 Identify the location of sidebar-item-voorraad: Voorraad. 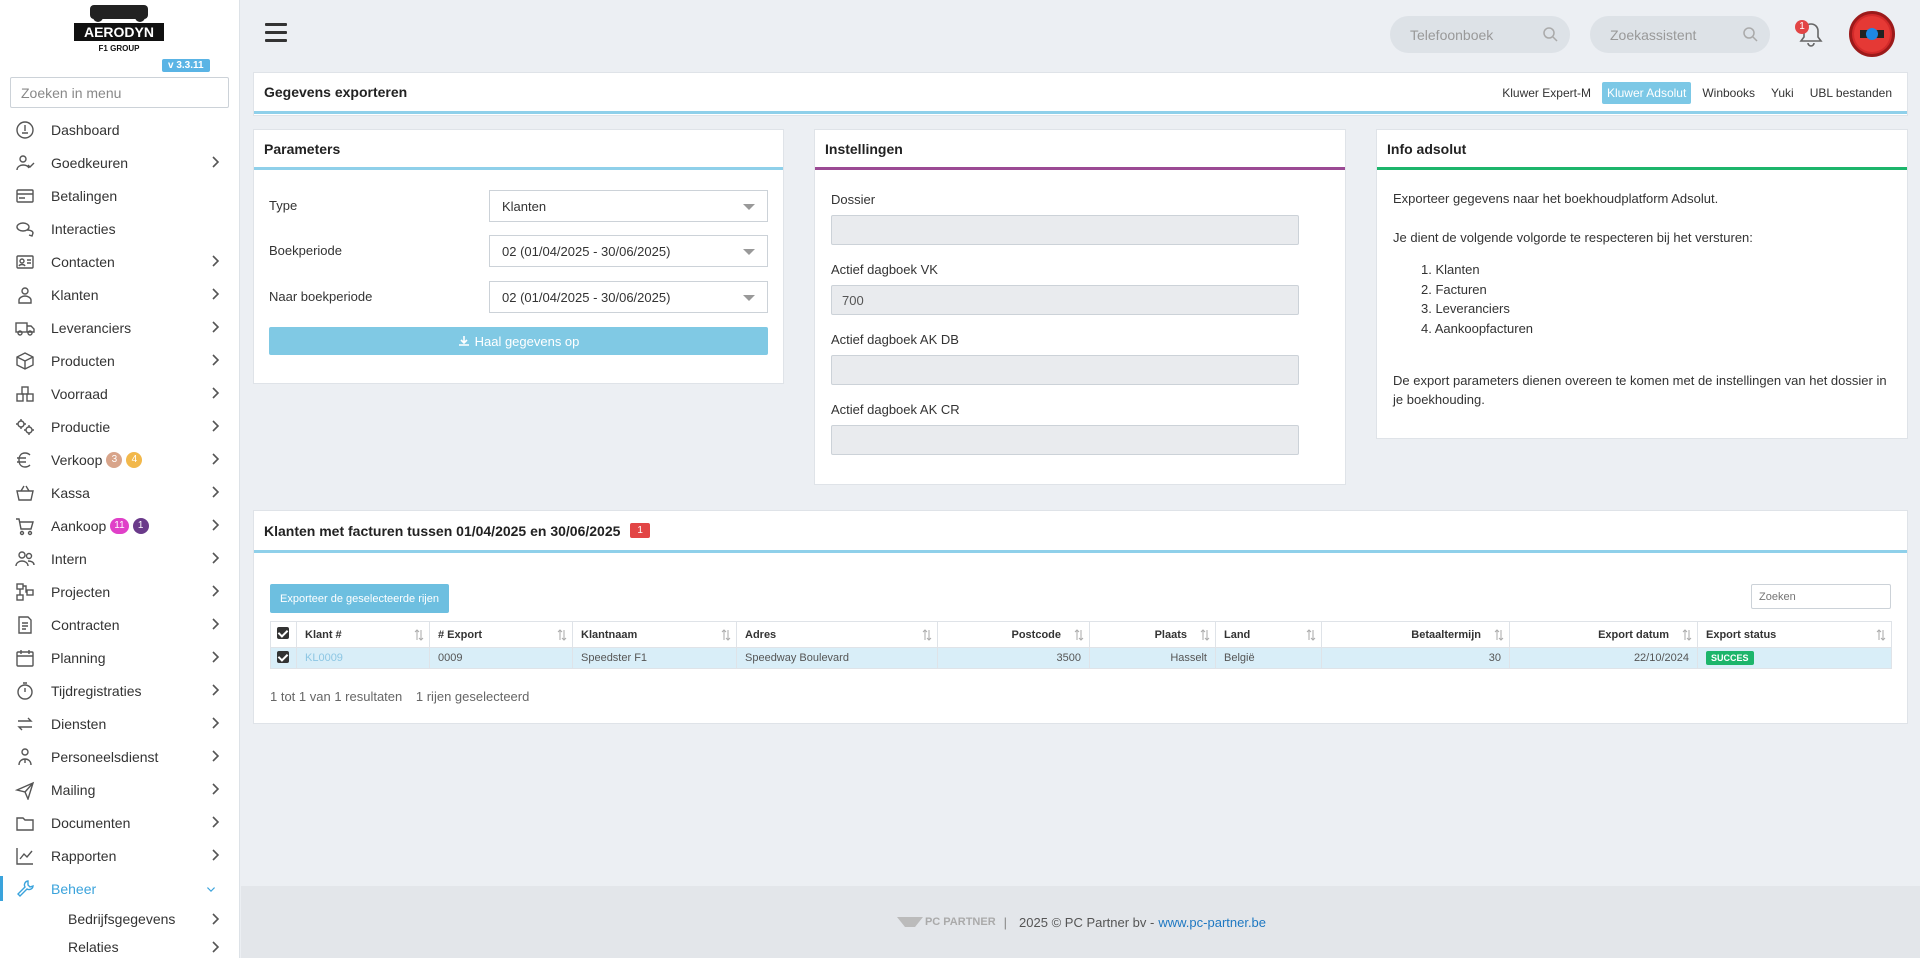
(119, 393).